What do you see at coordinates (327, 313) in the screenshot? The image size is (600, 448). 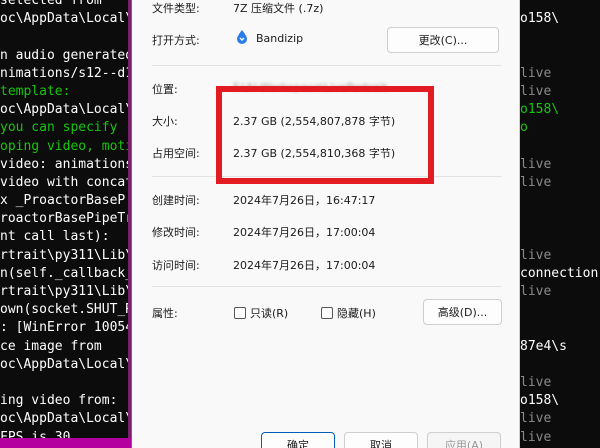 I see `hidden-checkbox` at bounding box center [327, 313].